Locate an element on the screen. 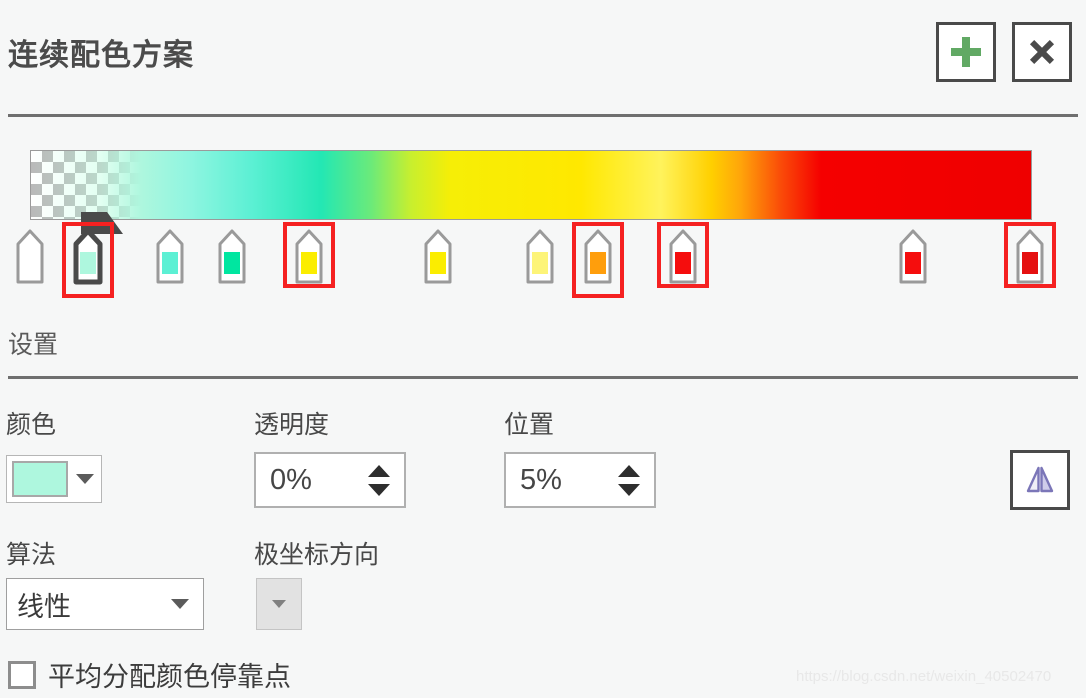  algorithm-field-label: 算法 is located at coordinates (31, 555).